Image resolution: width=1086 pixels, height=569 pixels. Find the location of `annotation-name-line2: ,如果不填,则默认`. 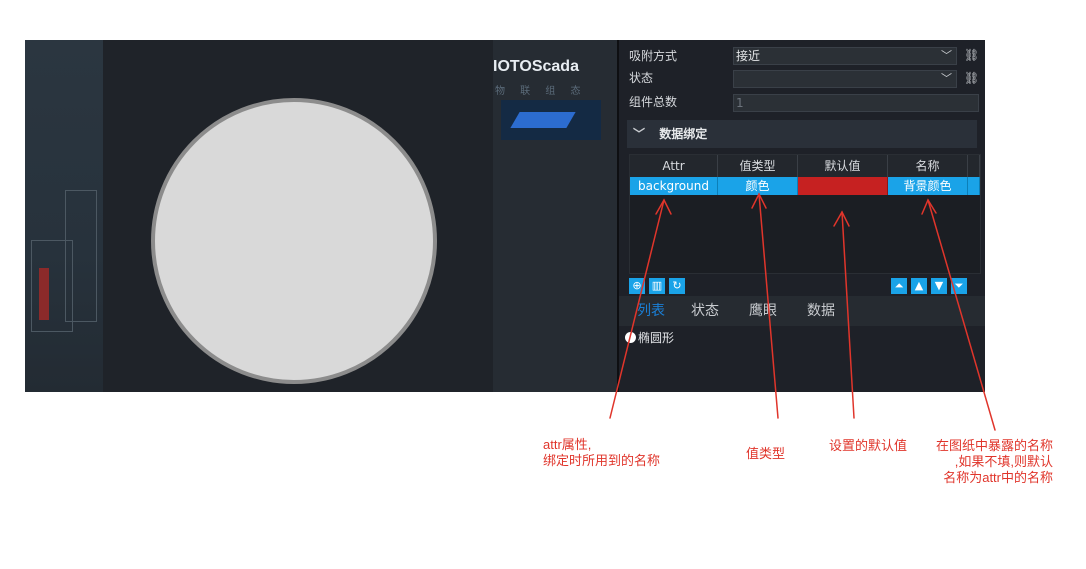

annotation-name-line2: ,如果不填,则默认 is located at coordinates (1004, 461).